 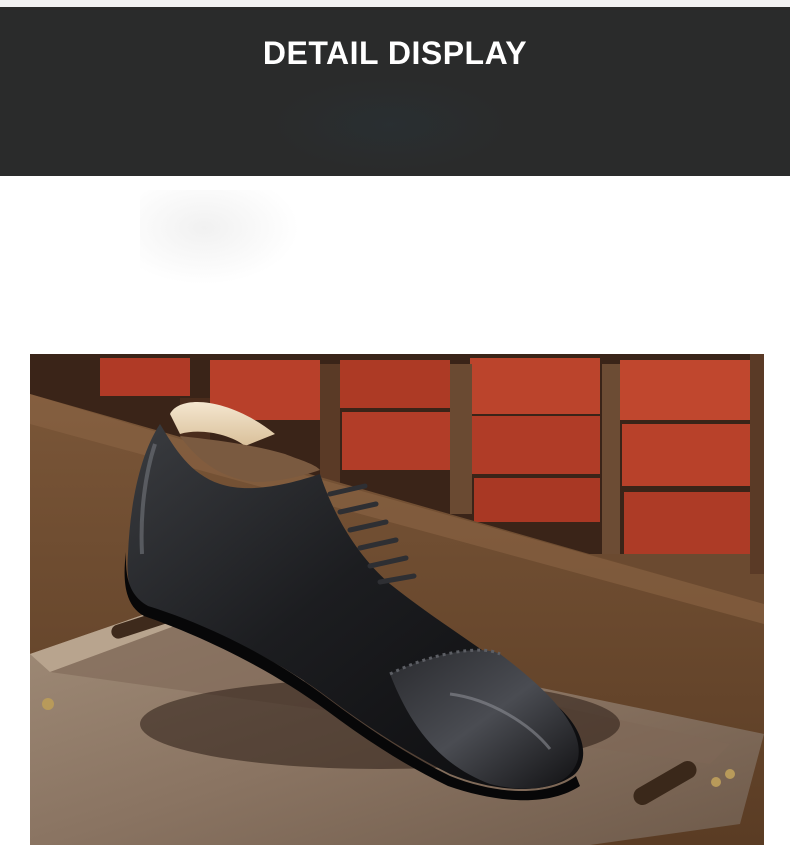 I want to click on top-divider-strip, so click(x=395, y=3).